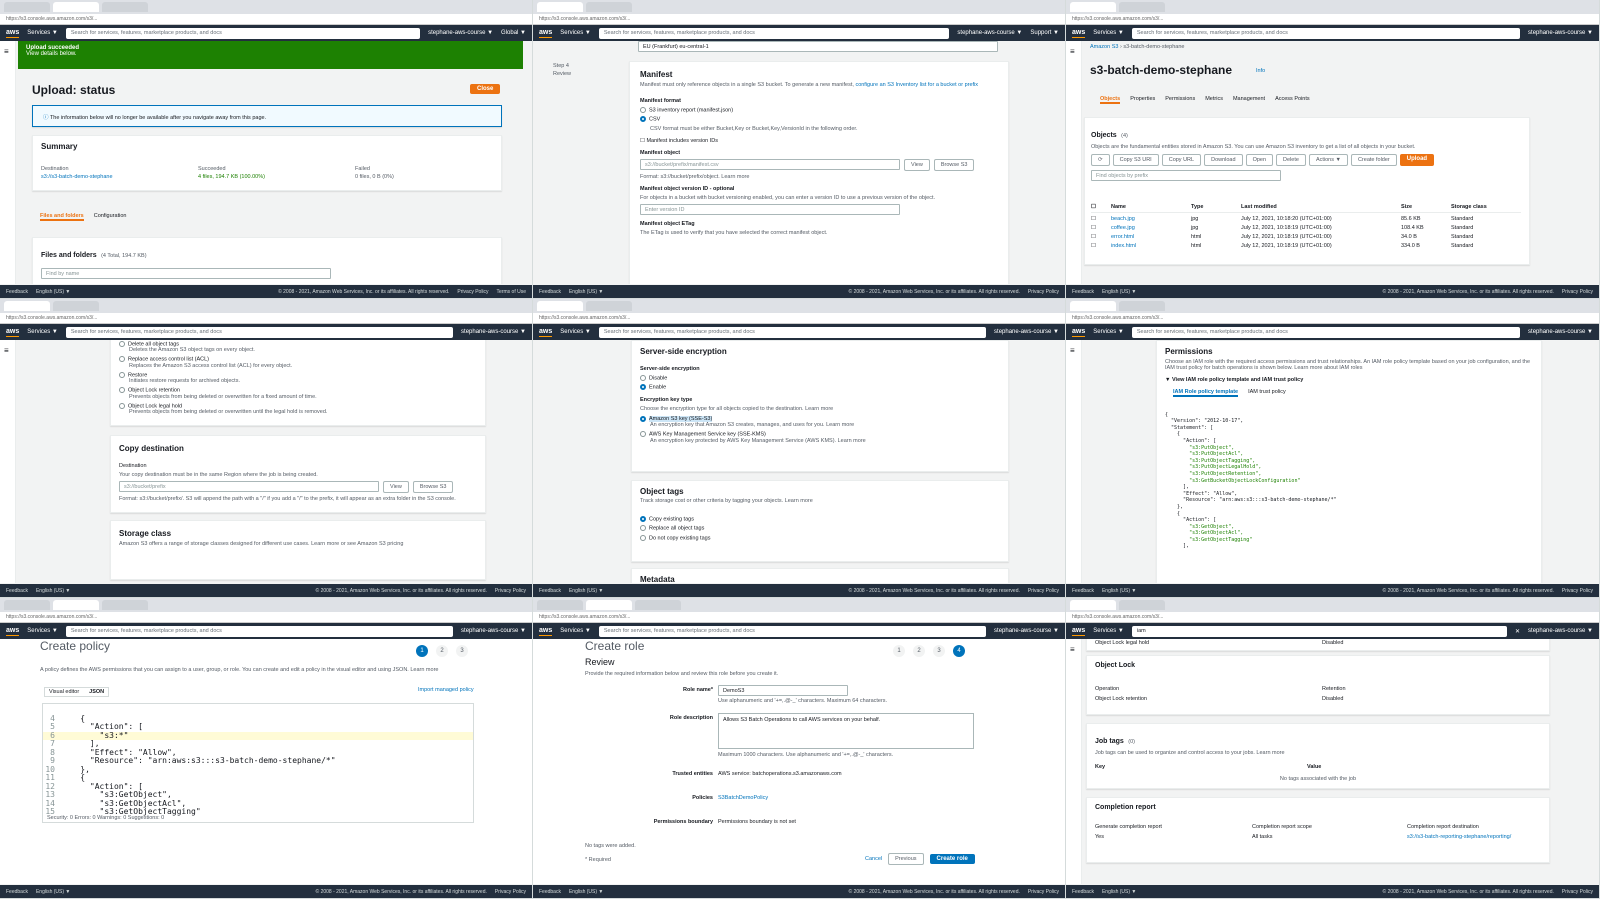  Describe the element at coordinates (1291, 160) in the screenshot. I see `delete-button: Delete` at that location.